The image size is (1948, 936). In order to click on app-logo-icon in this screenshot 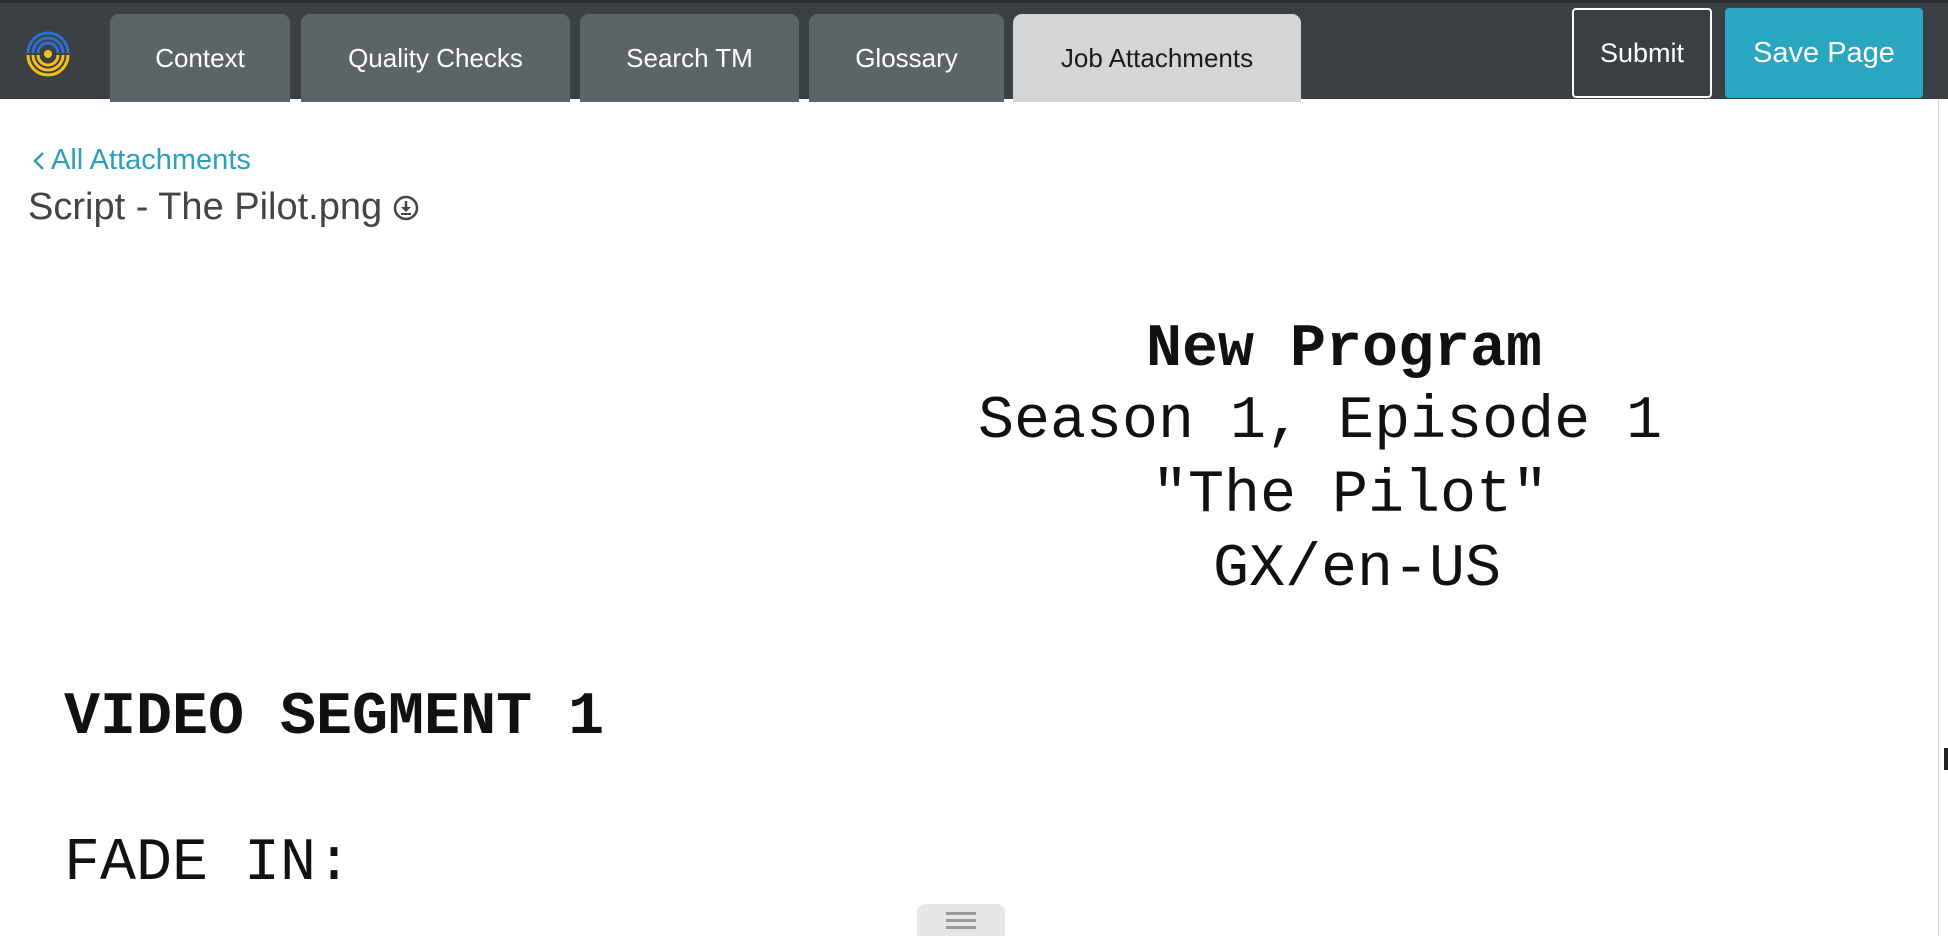, I will do `click(48, 53)`.